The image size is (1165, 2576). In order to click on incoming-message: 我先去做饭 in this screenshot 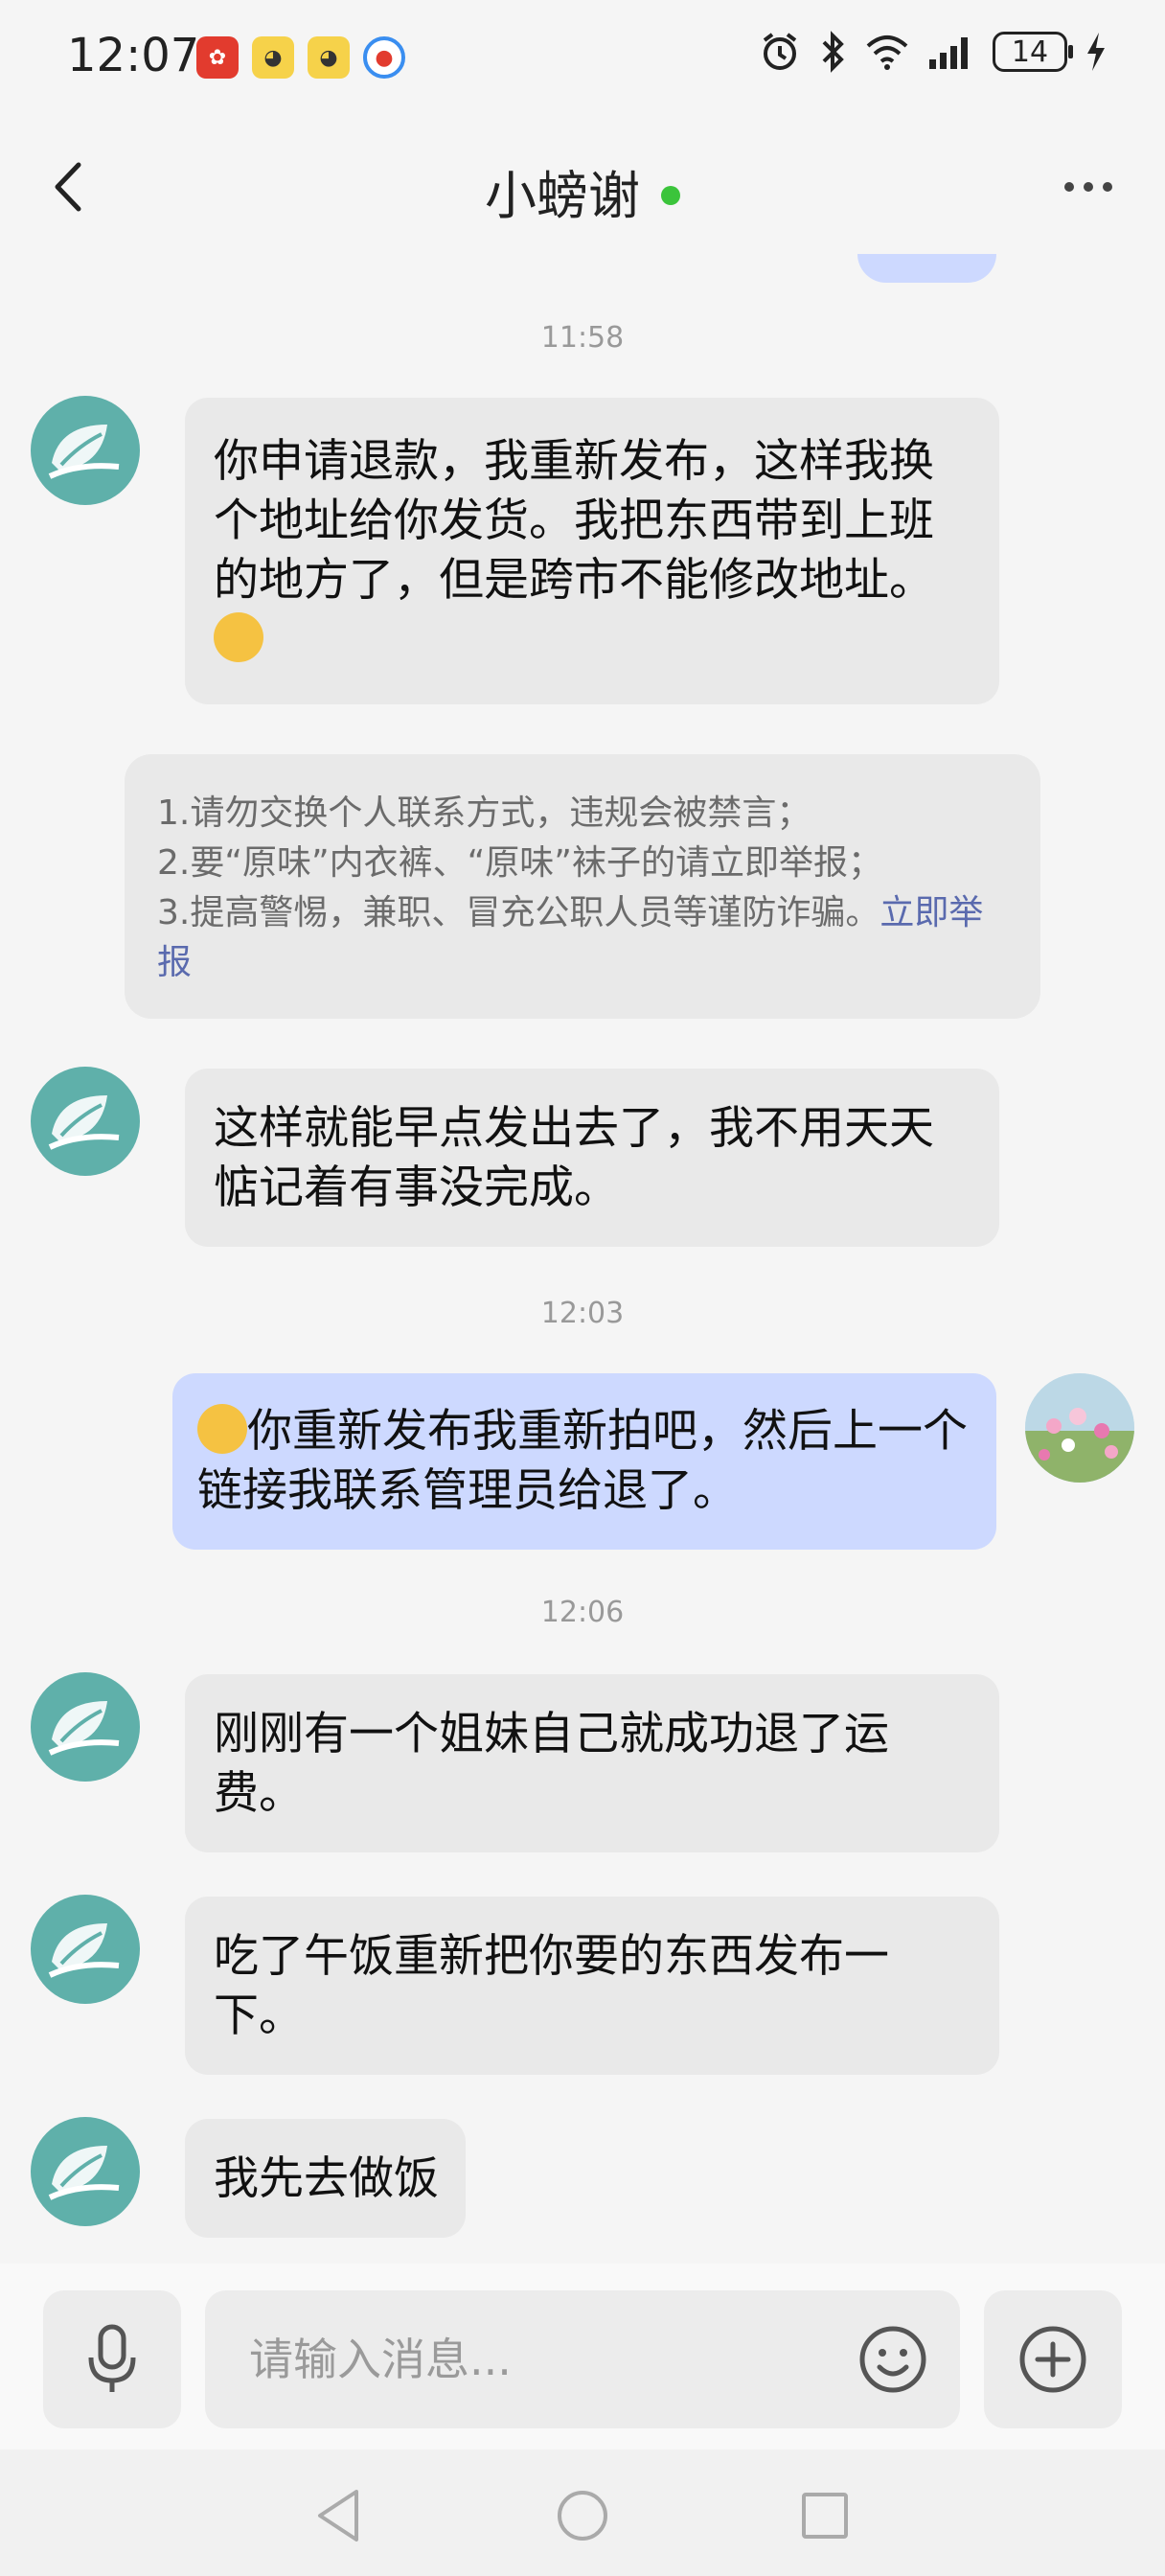, I will do `click(326, 2179)`.